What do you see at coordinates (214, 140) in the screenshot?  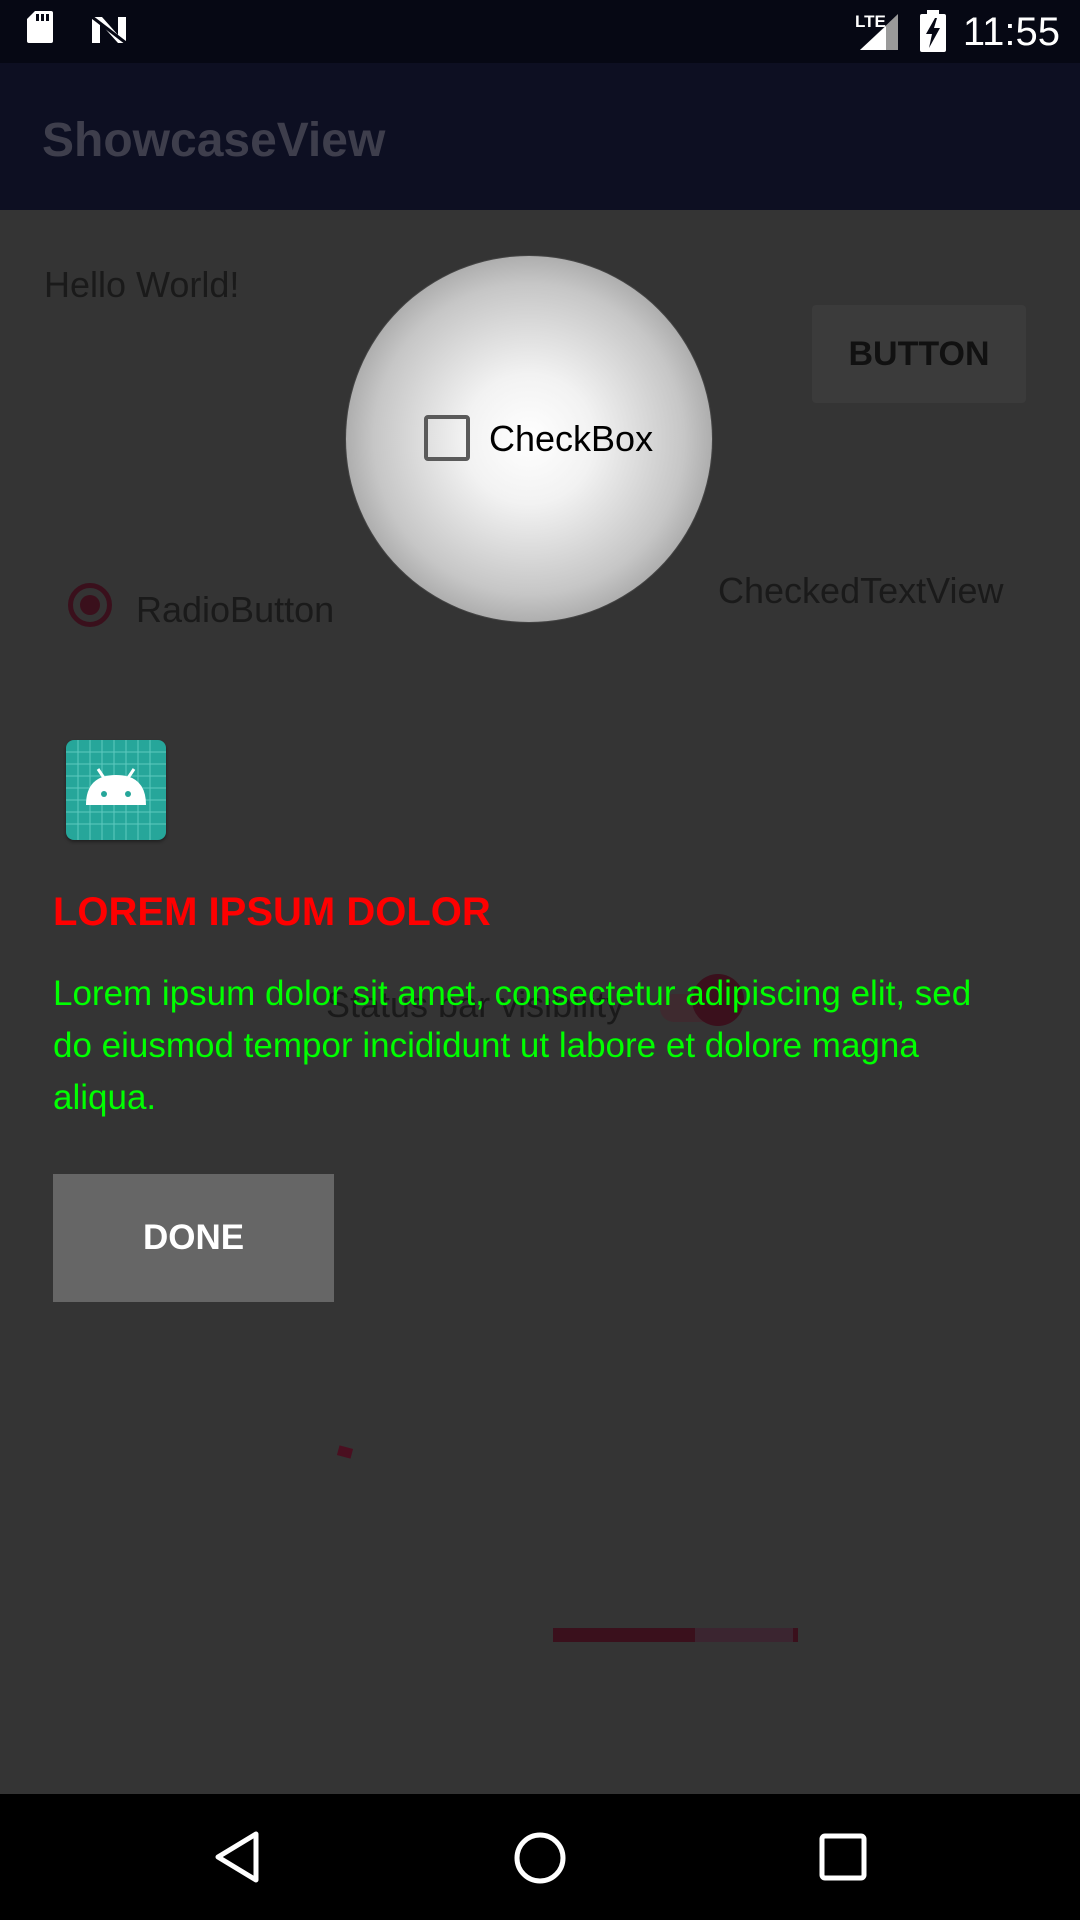 I see `app-title: ShowcaseView` at bounding box center [214, 140].